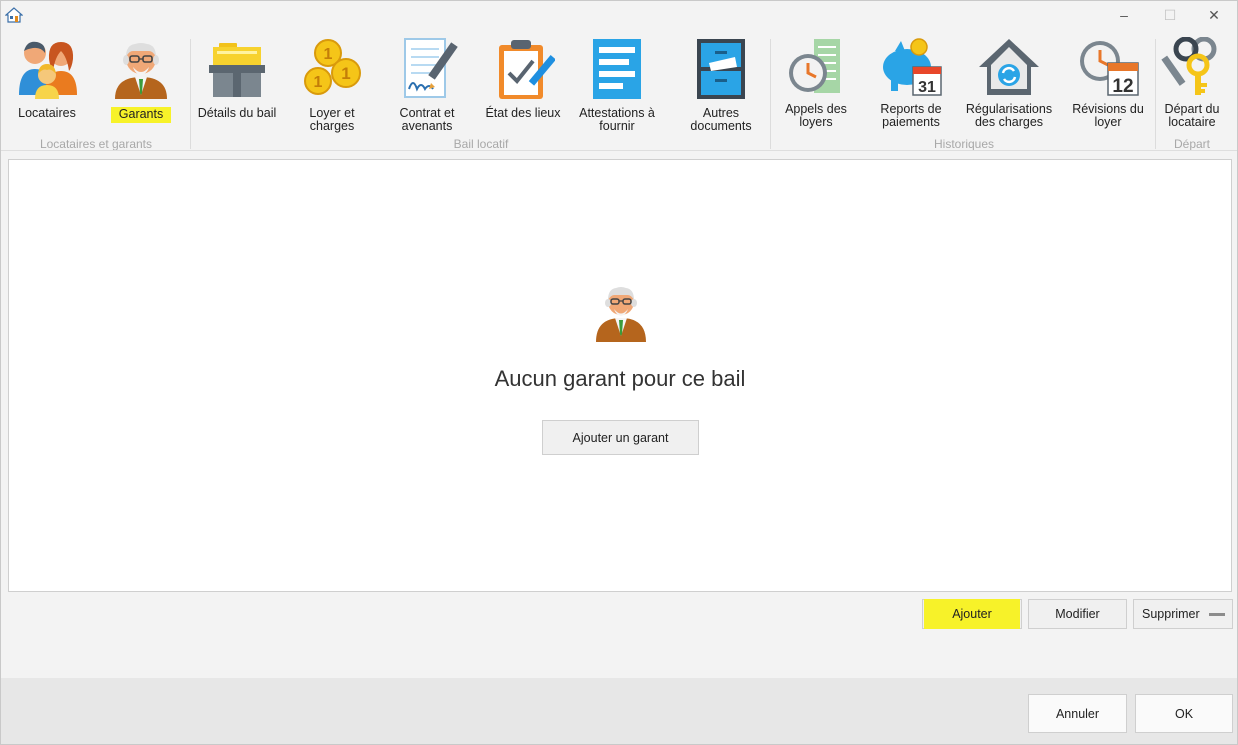 This screenshot has height=745, width=1238. What do you see at coordinates (47, 113) in the screenshot?
I see `ribbon-label-locataires: Locataires` at bounding box center [47, 113].